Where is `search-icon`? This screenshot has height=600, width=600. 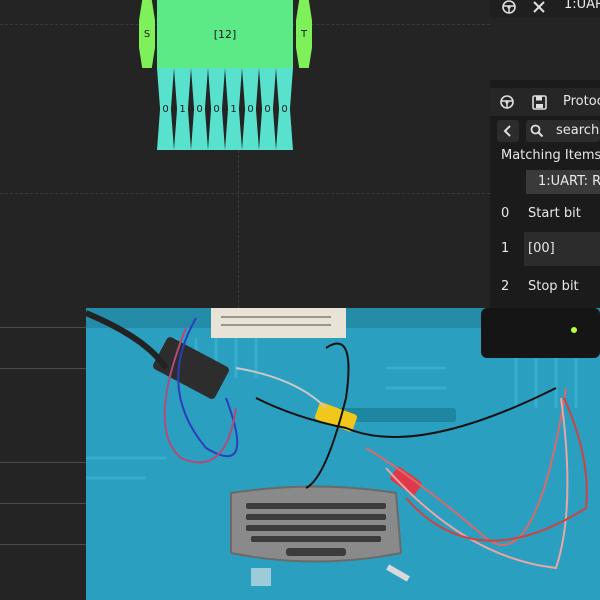
search-icon is located at coordinates (537, 131).